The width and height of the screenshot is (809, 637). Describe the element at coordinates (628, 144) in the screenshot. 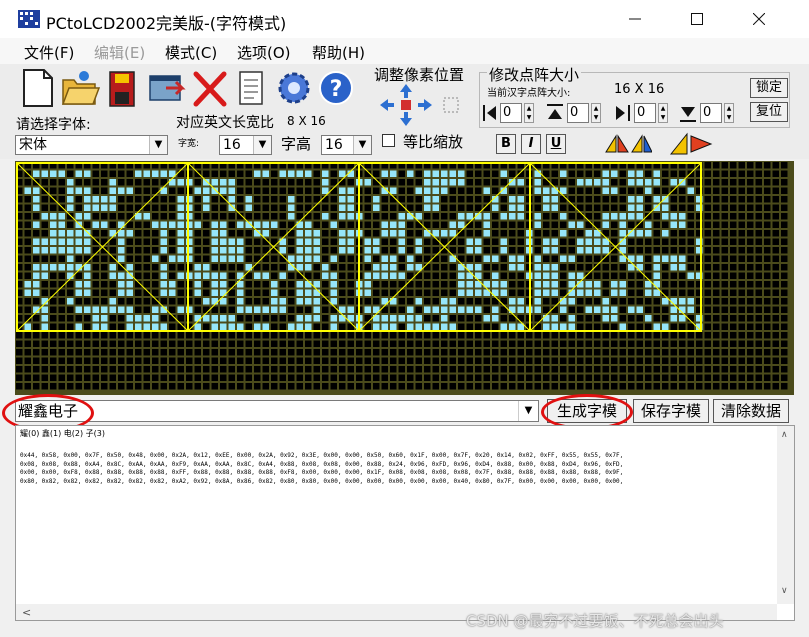

I see `mirror-horizontal-icon` at that location.